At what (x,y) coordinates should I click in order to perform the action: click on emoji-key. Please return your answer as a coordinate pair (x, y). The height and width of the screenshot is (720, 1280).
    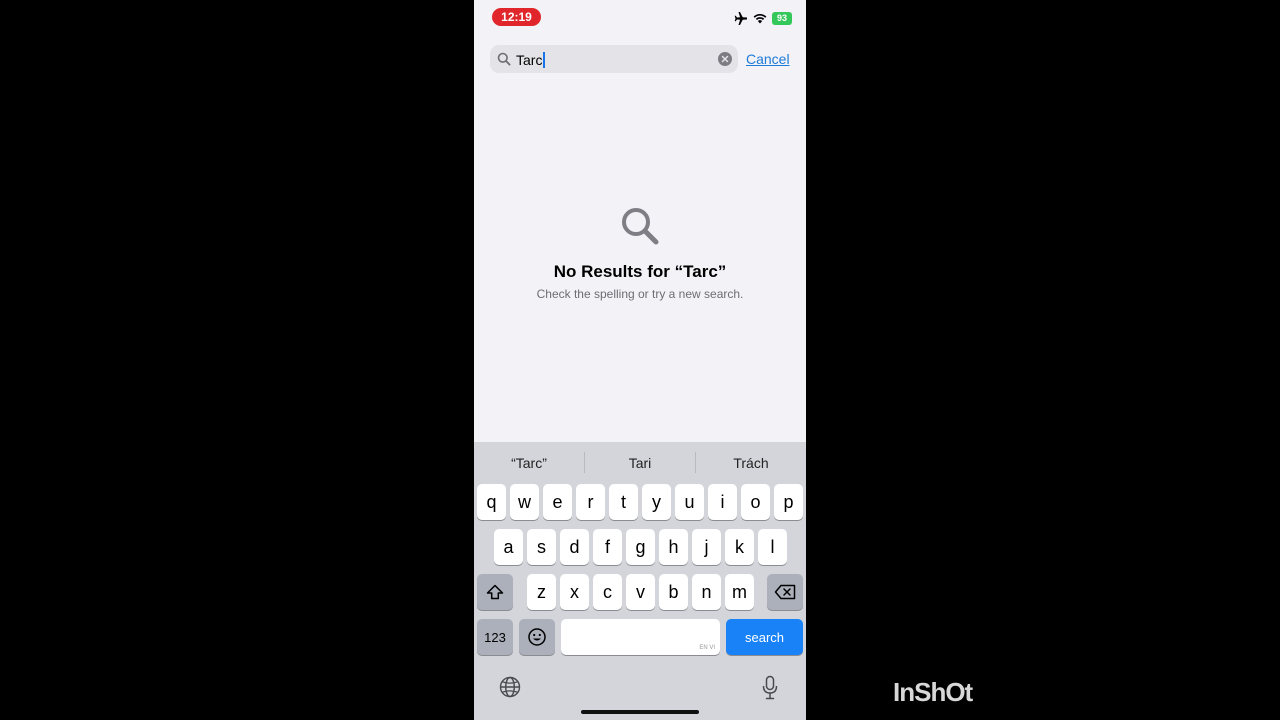
    Looking at the image, I should click on (537, 637).